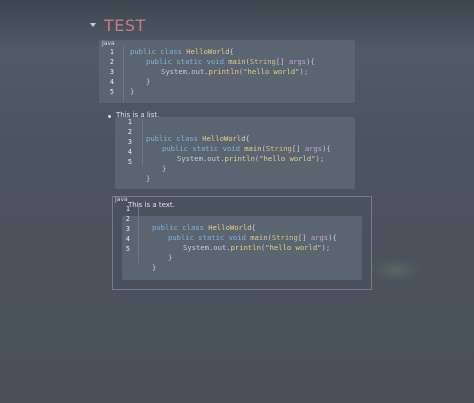  What do you see at coordinates (396, 270) in the screenshot?
I see `background-highlight` at bounding box center [396, 270].